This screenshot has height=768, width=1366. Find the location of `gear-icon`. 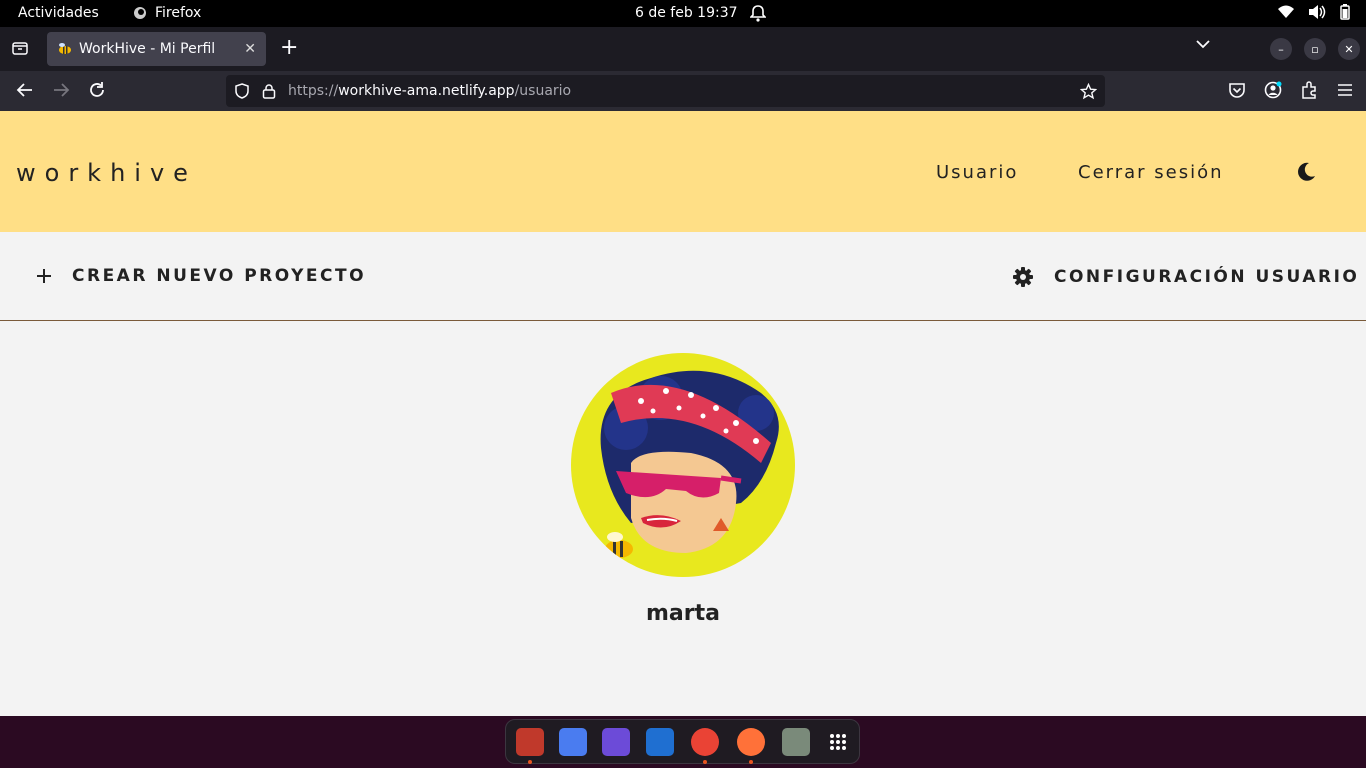

gear-icon is located at coordinates (1023, 277).